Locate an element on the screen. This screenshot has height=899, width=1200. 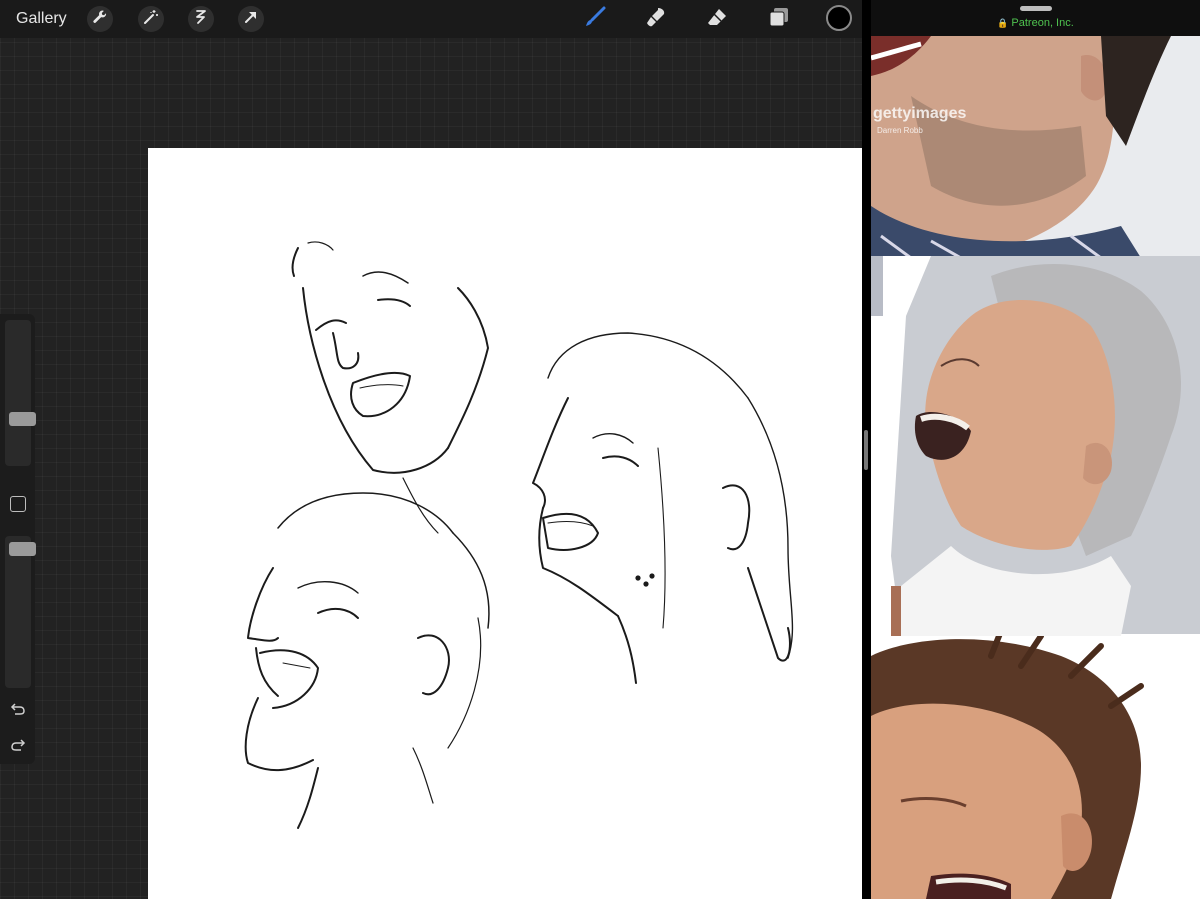
eraser-tool-button is located at coordinates (717, 19).